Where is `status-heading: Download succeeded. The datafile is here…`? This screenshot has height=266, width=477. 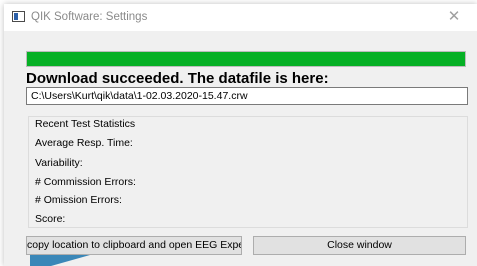 status-heading: Download succeeded. The datafile is here… is located at coordinates (177, 78).